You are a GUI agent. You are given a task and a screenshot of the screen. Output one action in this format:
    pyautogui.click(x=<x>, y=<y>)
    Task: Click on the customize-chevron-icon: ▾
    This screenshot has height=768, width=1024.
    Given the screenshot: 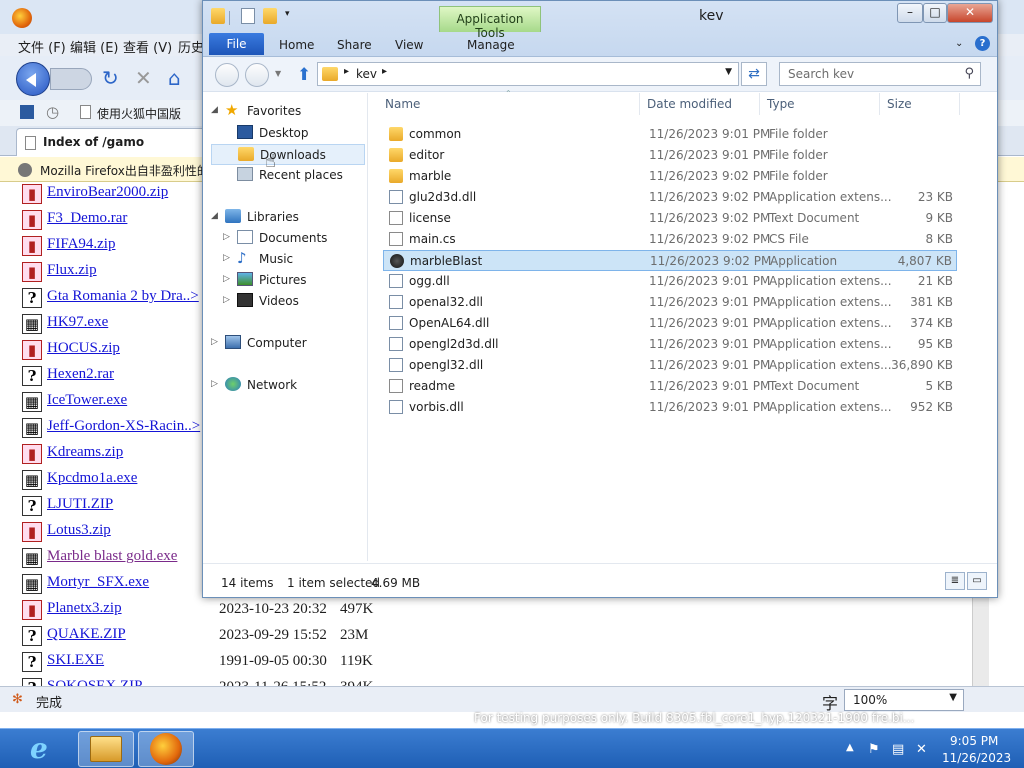 What is the action you would take?
    pyautogui.click(x=287, y=14)
    